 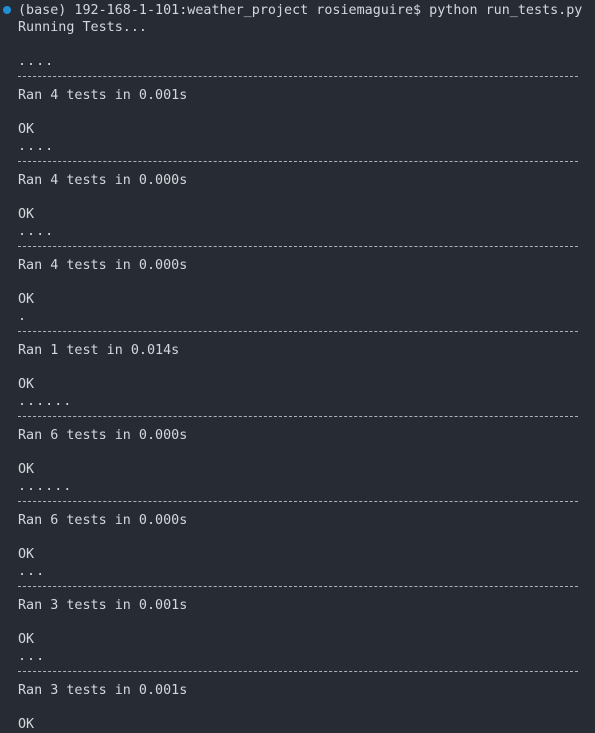 What do you see at coordinates (103, 95) in the screenshot?
I see `run-summary: Ran 4 tests in 0.001s` at bounding box center [103, 95].